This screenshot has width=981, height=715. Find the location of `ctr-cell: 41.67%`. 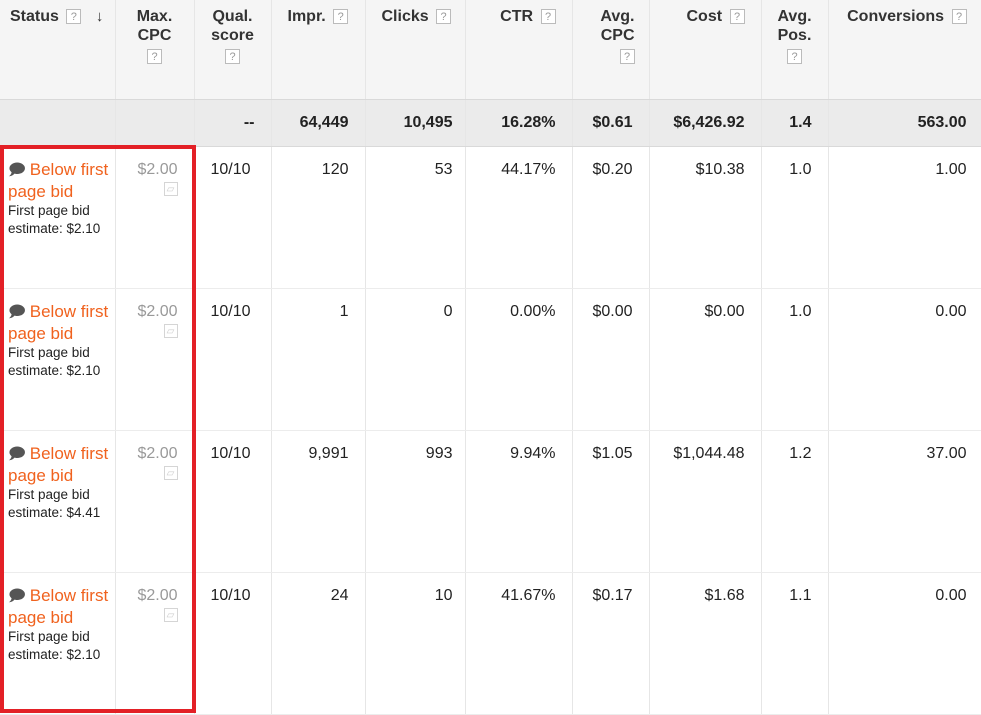

ctr-cell: 41.67% is located at coordinates (519, 643).